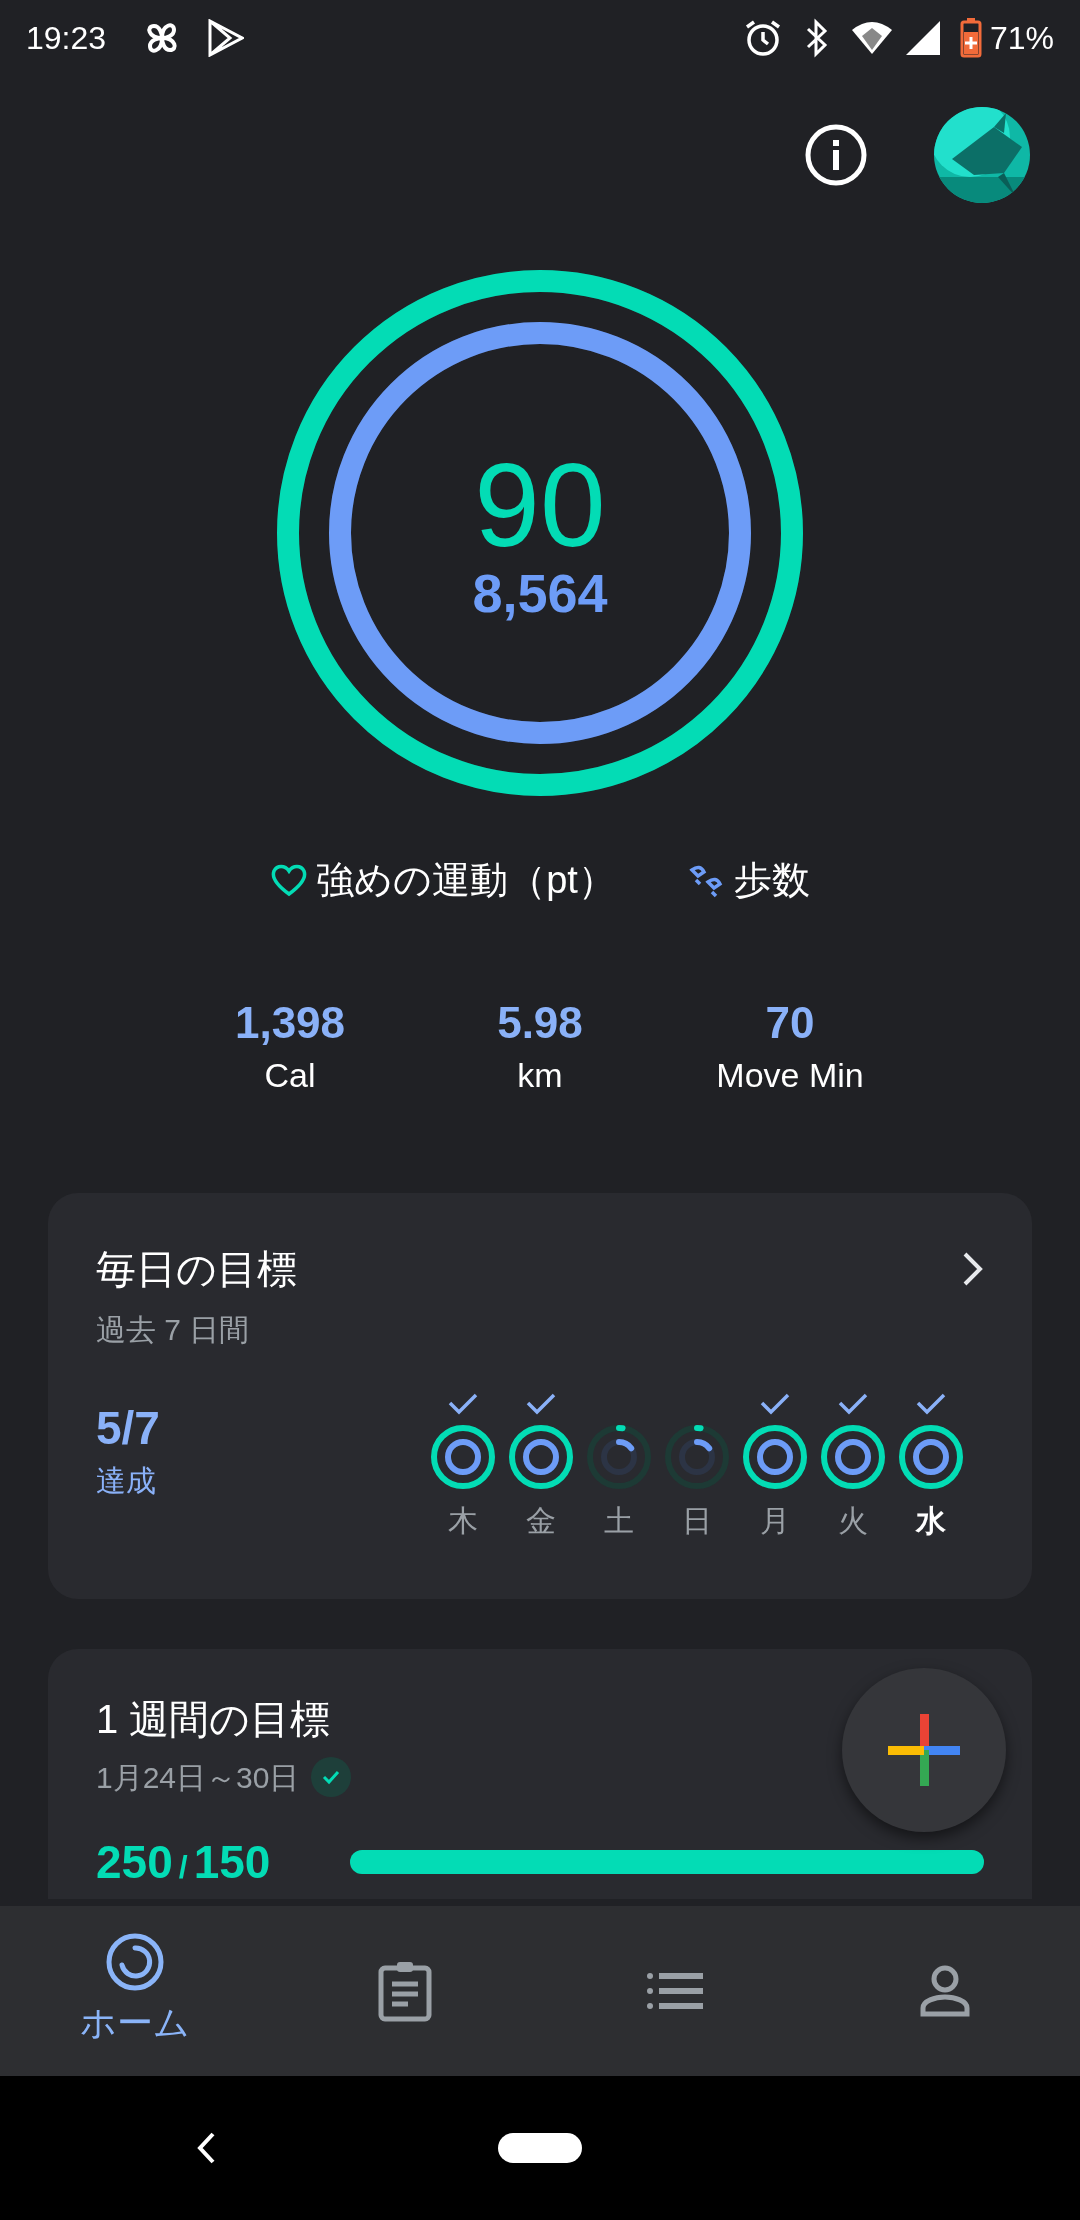 The image size is (1080, 2220). Describe the element at coordinates (1021, 38) in the screenshot. I see `battery-percent: 71%` at that location.